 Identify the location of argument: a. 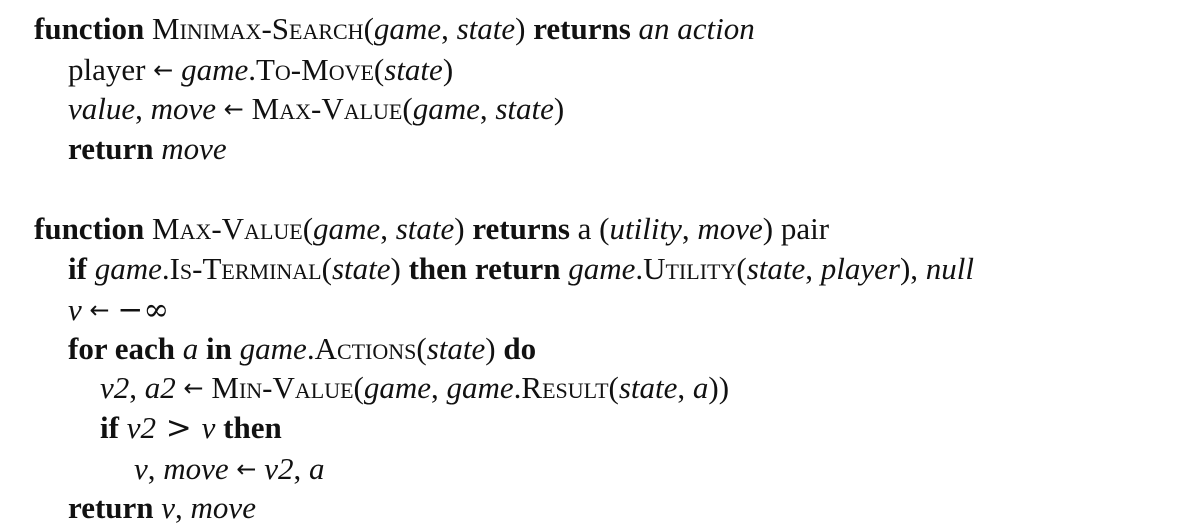
(700, 387).